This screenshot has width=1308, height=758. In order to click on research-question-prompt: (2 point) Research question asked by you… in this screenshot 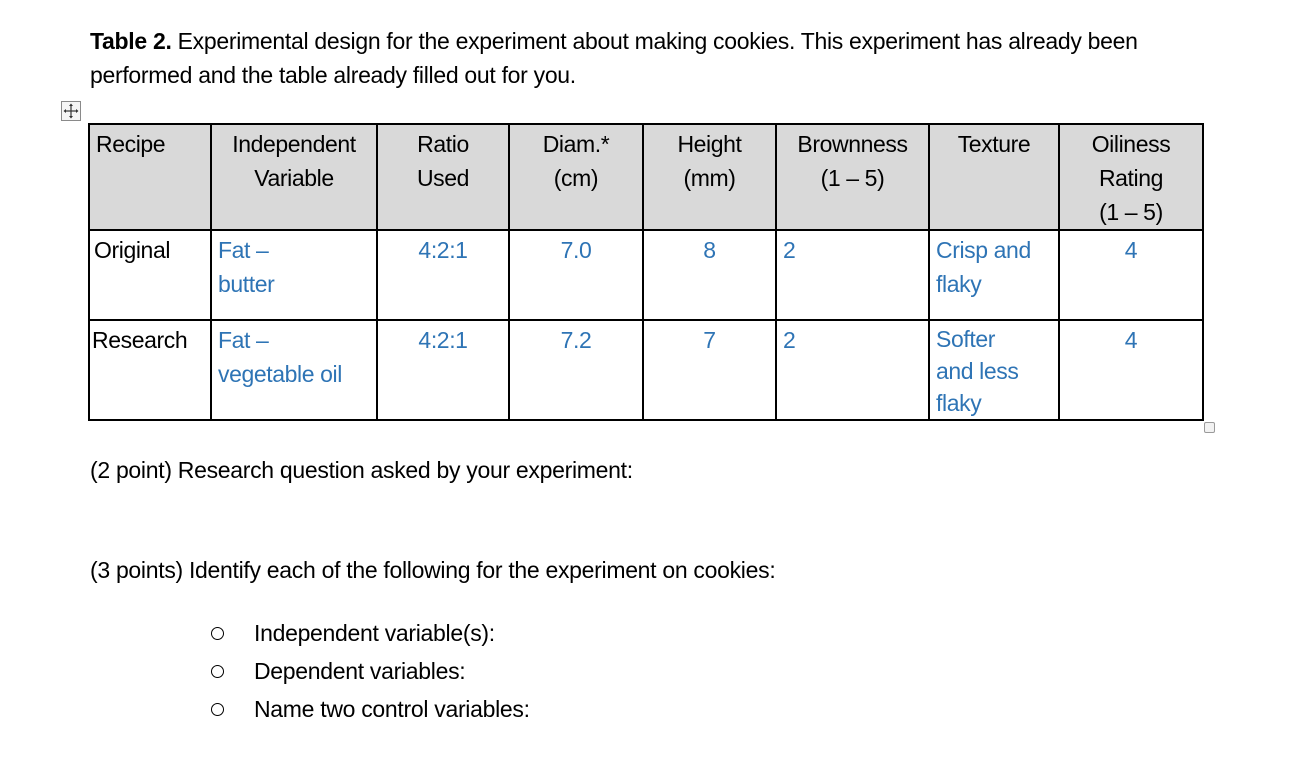, I will do `click(361, 470)`.